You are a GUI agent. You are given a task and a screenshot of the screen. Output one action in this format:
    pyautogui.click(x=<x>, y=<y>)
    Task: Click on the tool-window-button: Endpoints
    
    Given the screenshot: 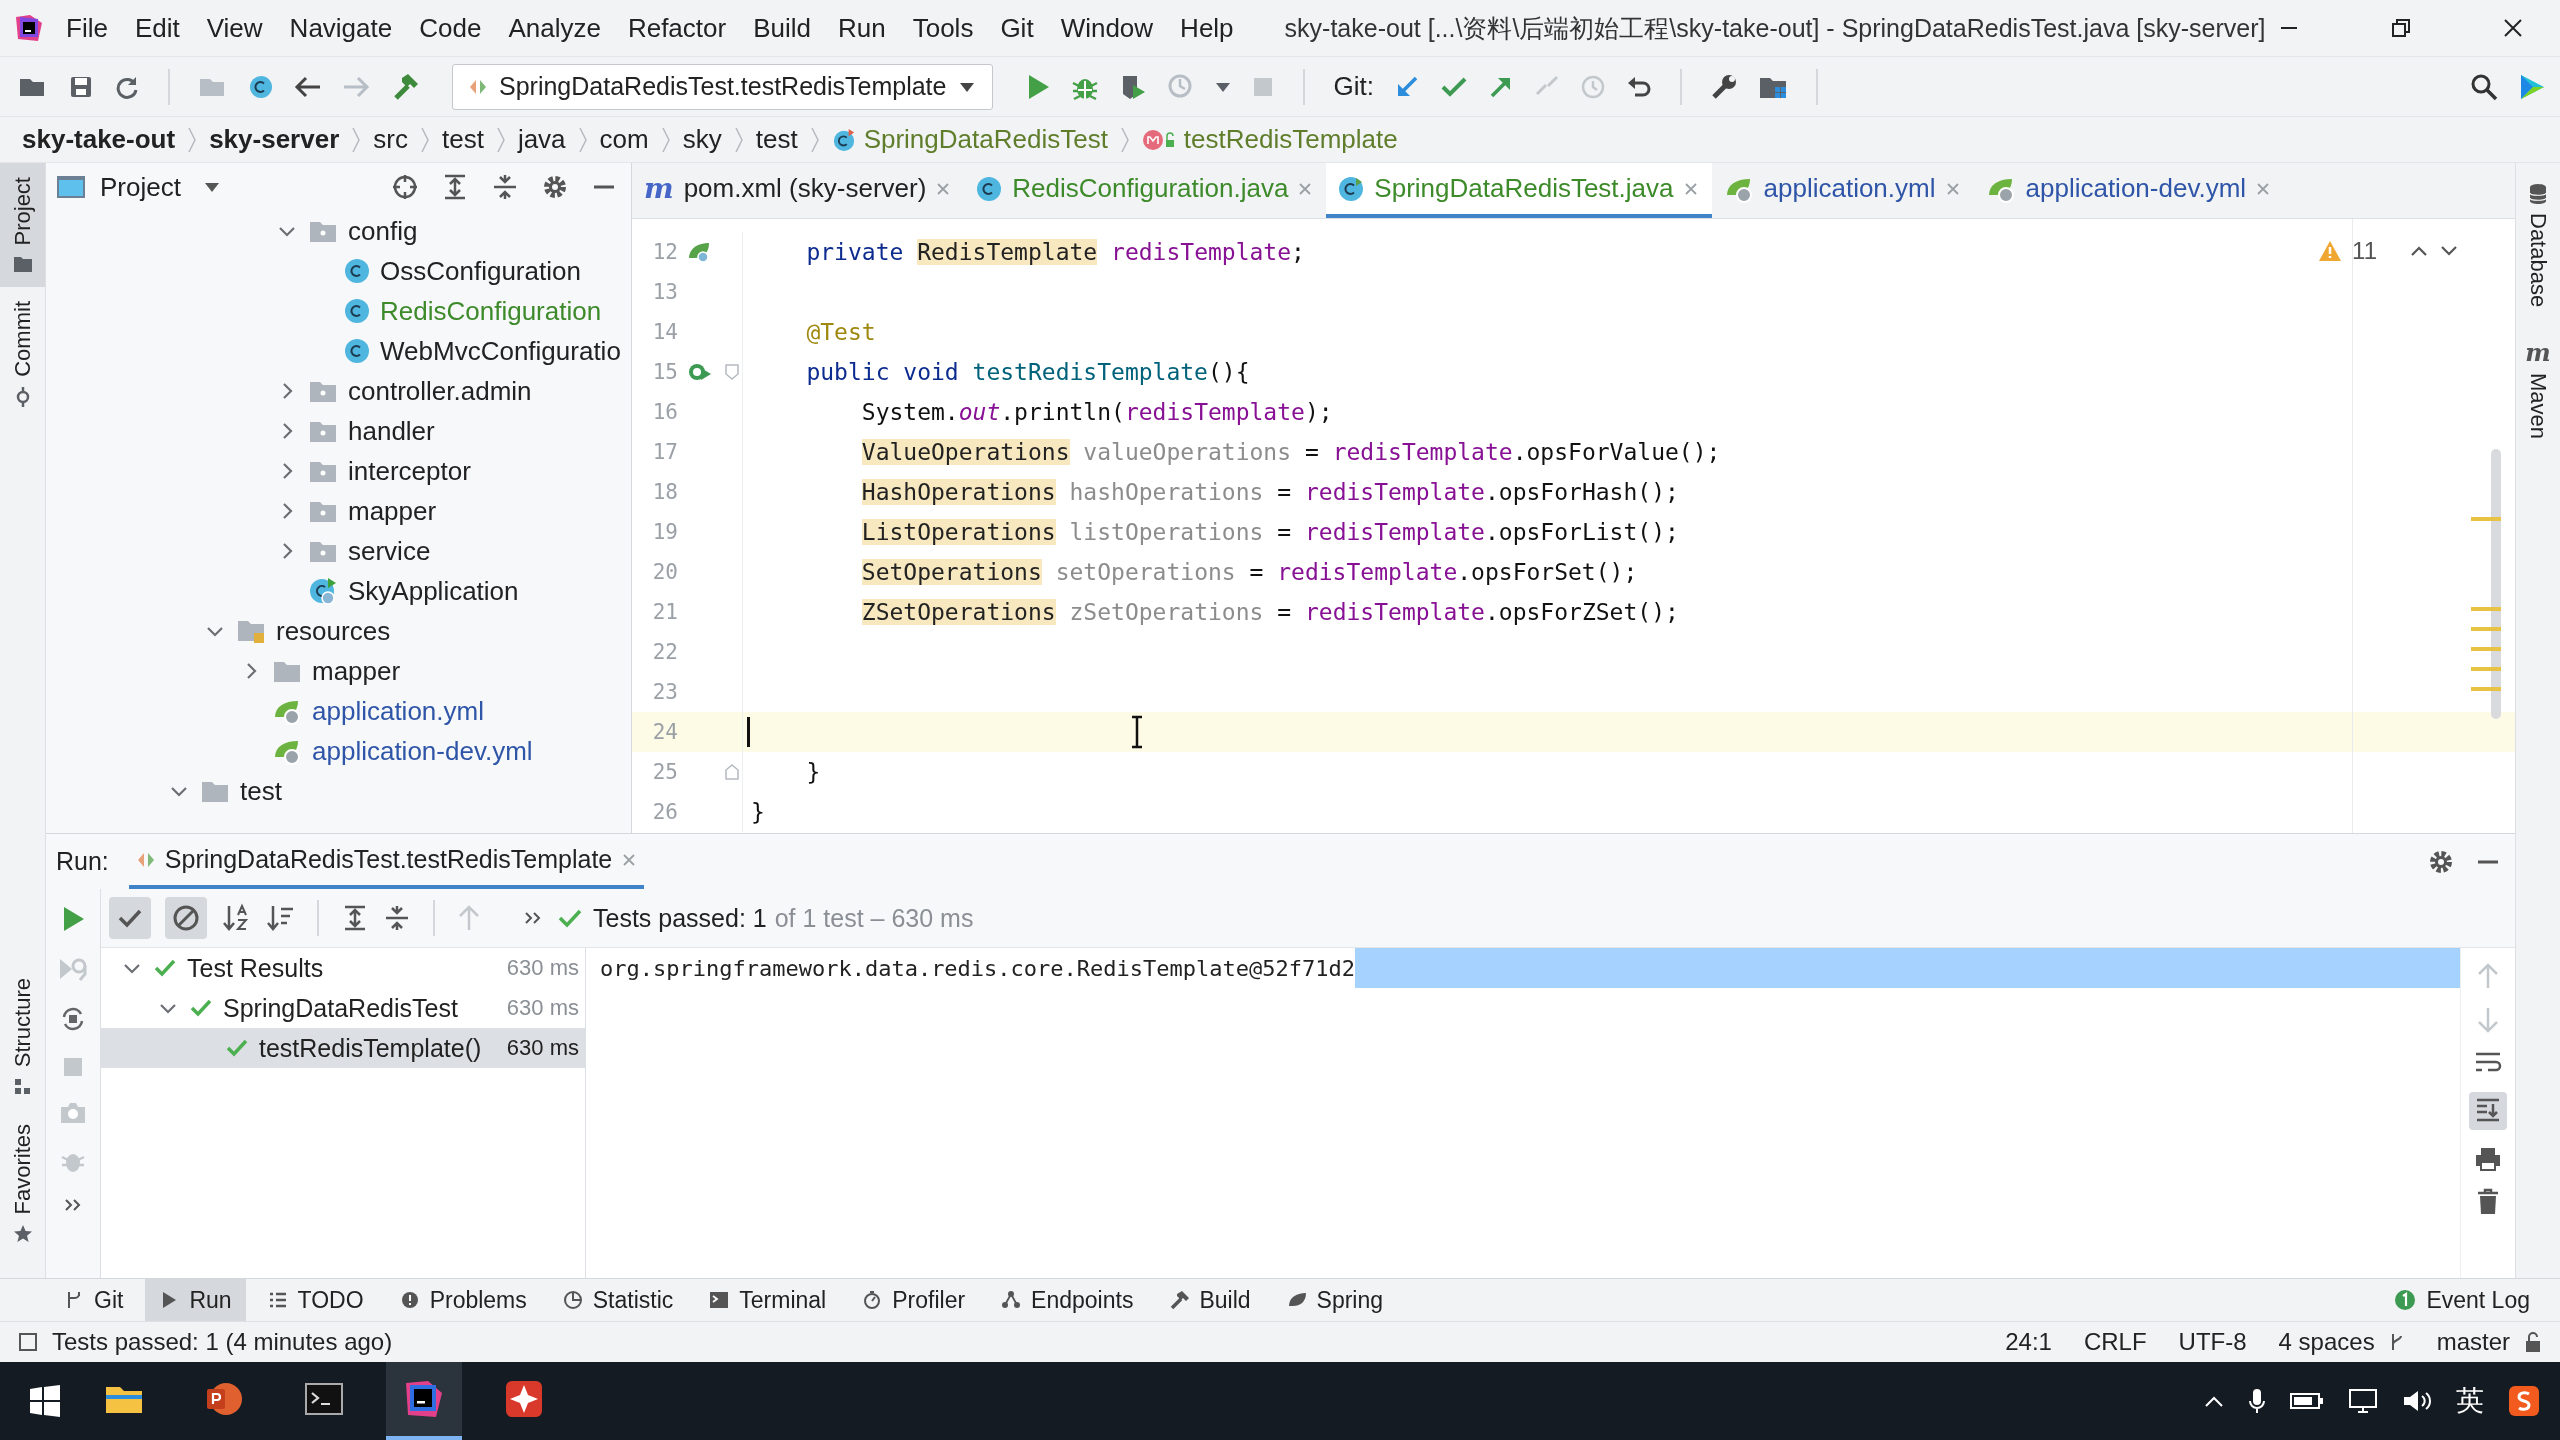 What is the action you would take?
    pyautogui.click(x=1067, y=1300)
    